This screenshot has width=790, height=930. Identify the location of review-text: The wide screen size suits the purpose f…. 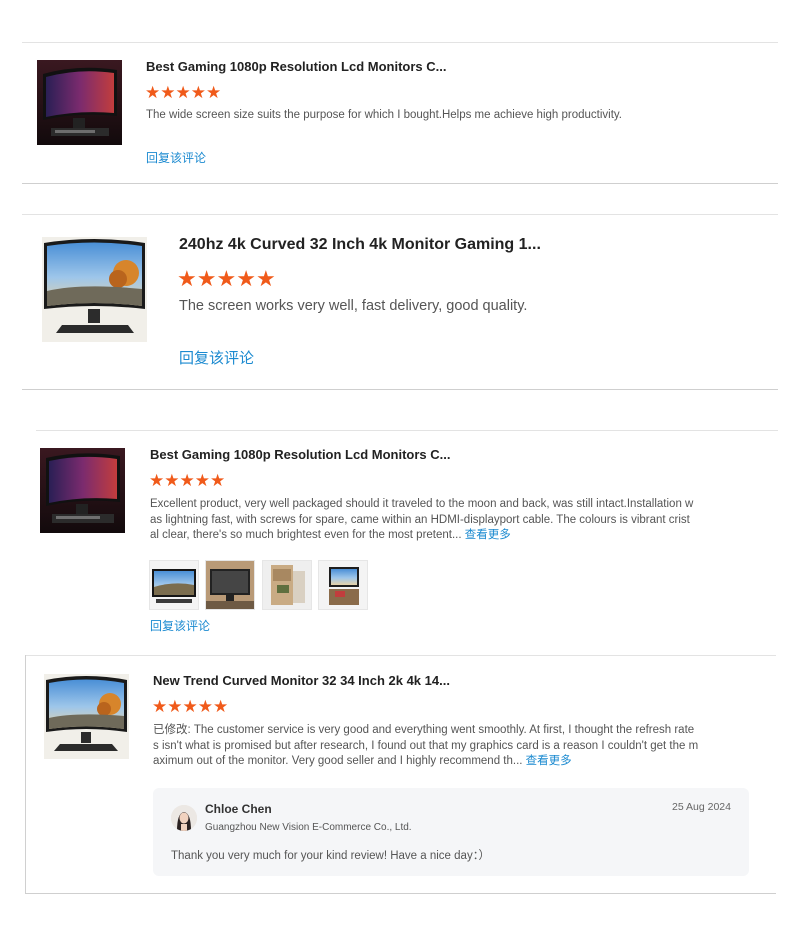
(384, 115).